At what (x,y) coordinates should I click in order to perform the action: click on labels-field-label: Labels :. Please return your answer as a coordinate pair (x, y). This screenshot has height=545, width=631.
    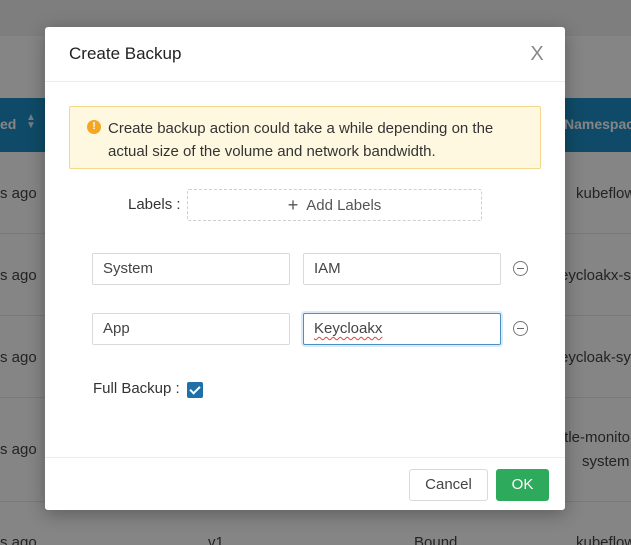
    Looking at the image, I should click on (154, 204).